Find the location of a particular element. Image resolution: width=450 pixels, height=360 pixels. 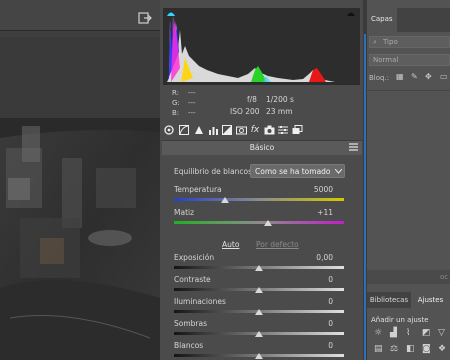

g-label: G: is located at coordinates (176, 103).